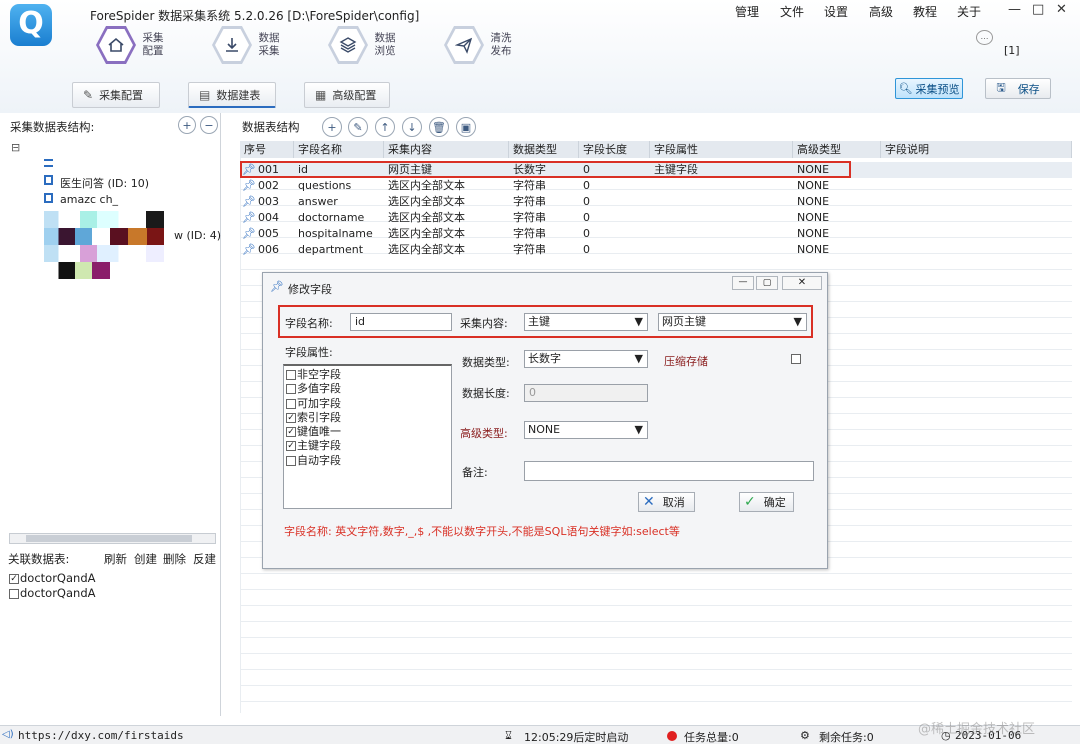 This screenshot has width=1080, height=744. I want to click on column-header: 序号, so click(267, 149).